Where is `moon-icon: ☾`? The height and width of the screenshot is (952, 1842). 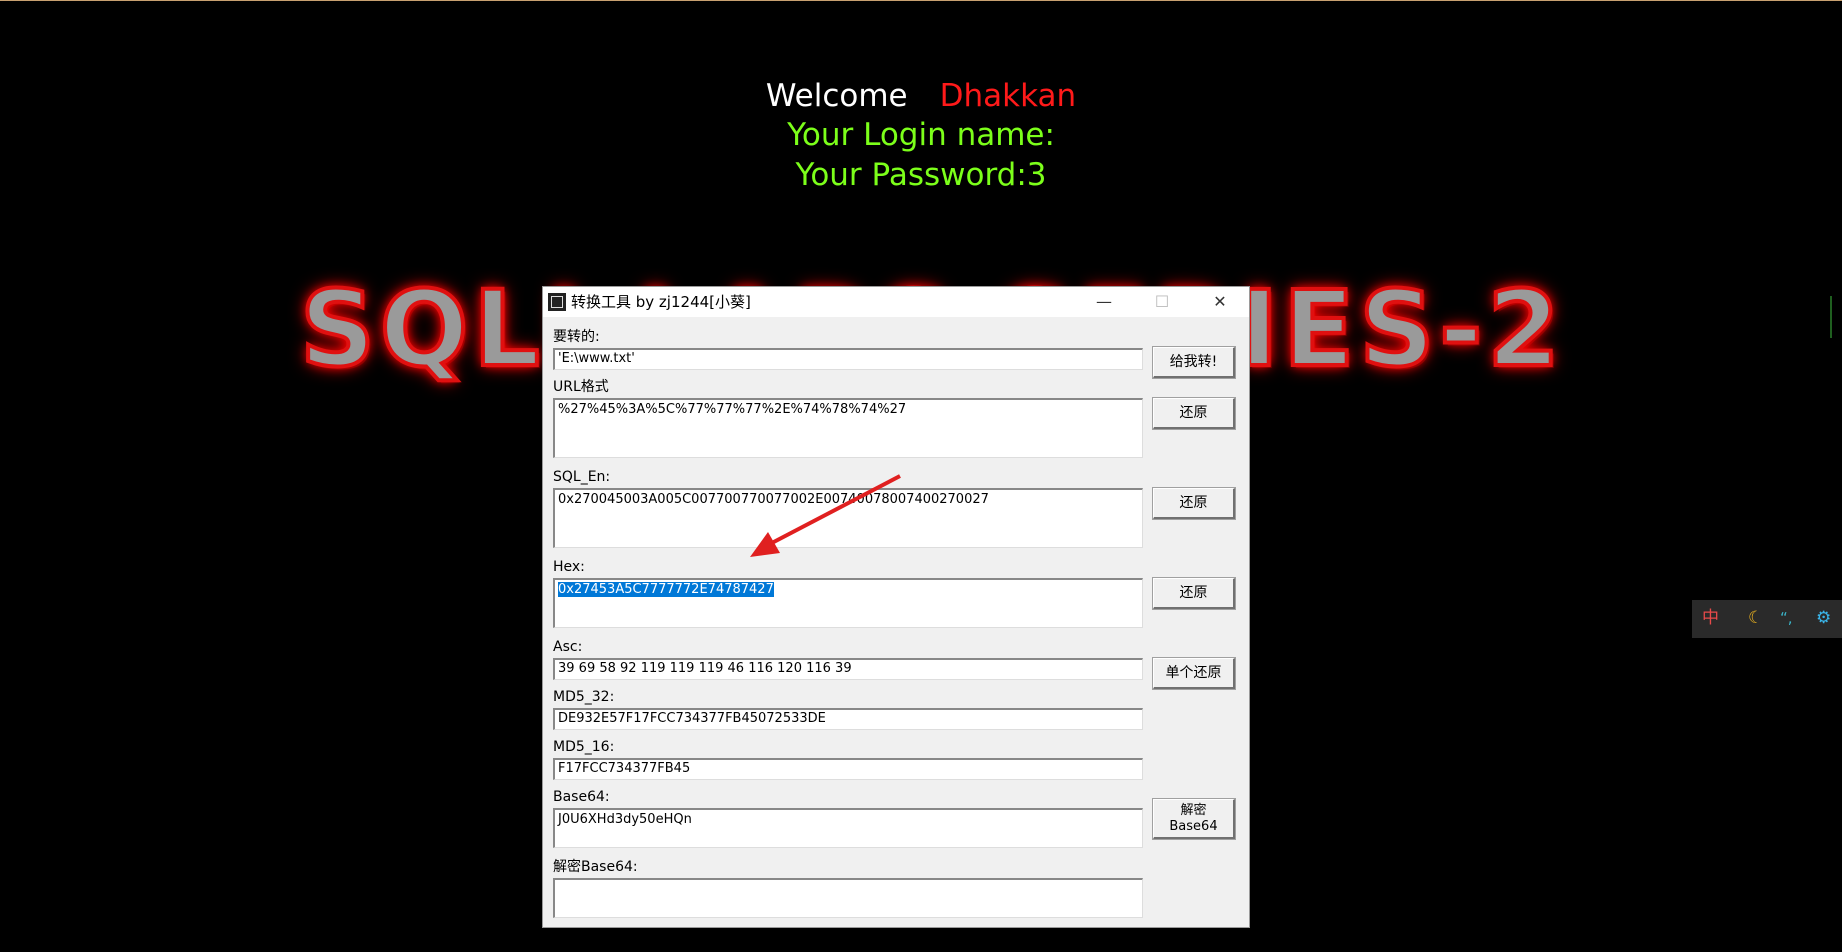
moon-icon: ☾ is located at coordinates (1755, 618).